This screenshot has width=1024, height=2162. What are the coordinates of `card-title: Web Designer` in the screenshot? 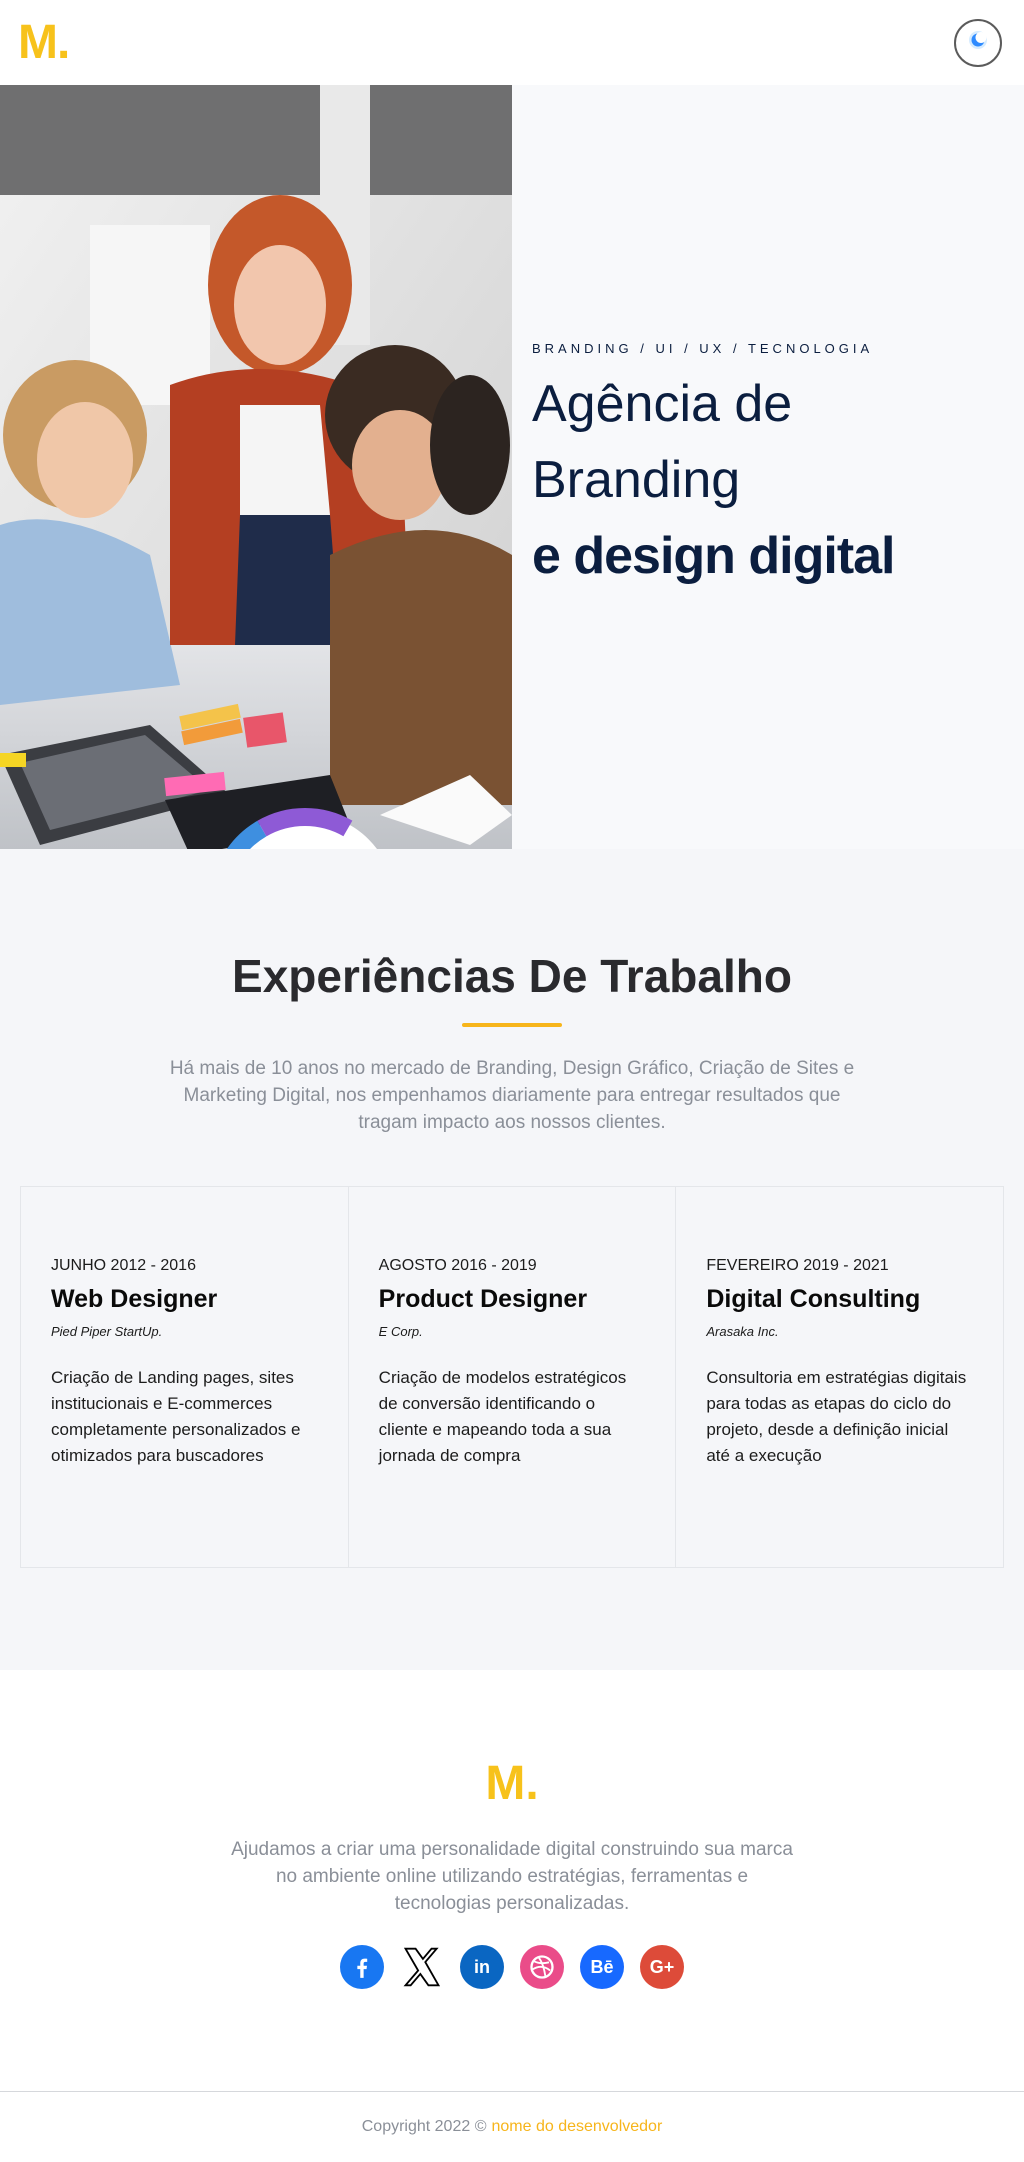 It's located at (134, 1299).